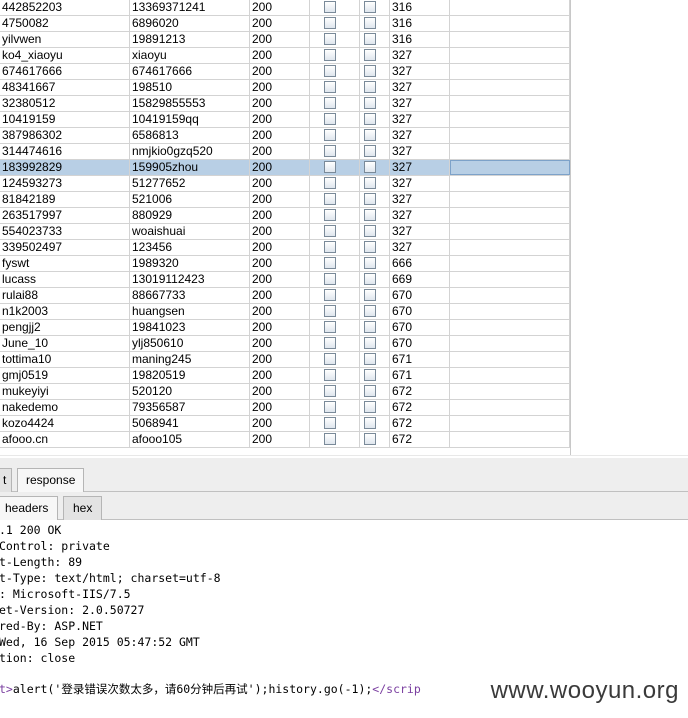 Image resolution: width=688 pixels, height=718 pixels. Describe the element at coordinates (285, 328) in the screenshot. I see `table-row: pengjj2 19841023 200 670` at that location.